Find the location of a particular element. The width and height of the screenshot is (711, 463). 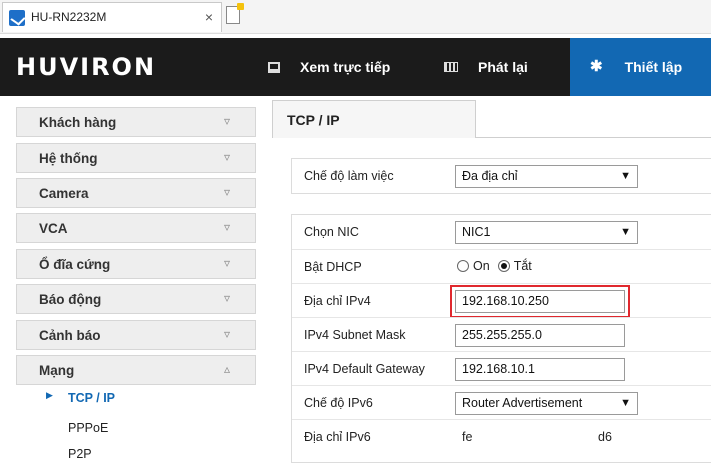

ipv4-value: 192.168.10.250 is located at coordinates (505, 301).